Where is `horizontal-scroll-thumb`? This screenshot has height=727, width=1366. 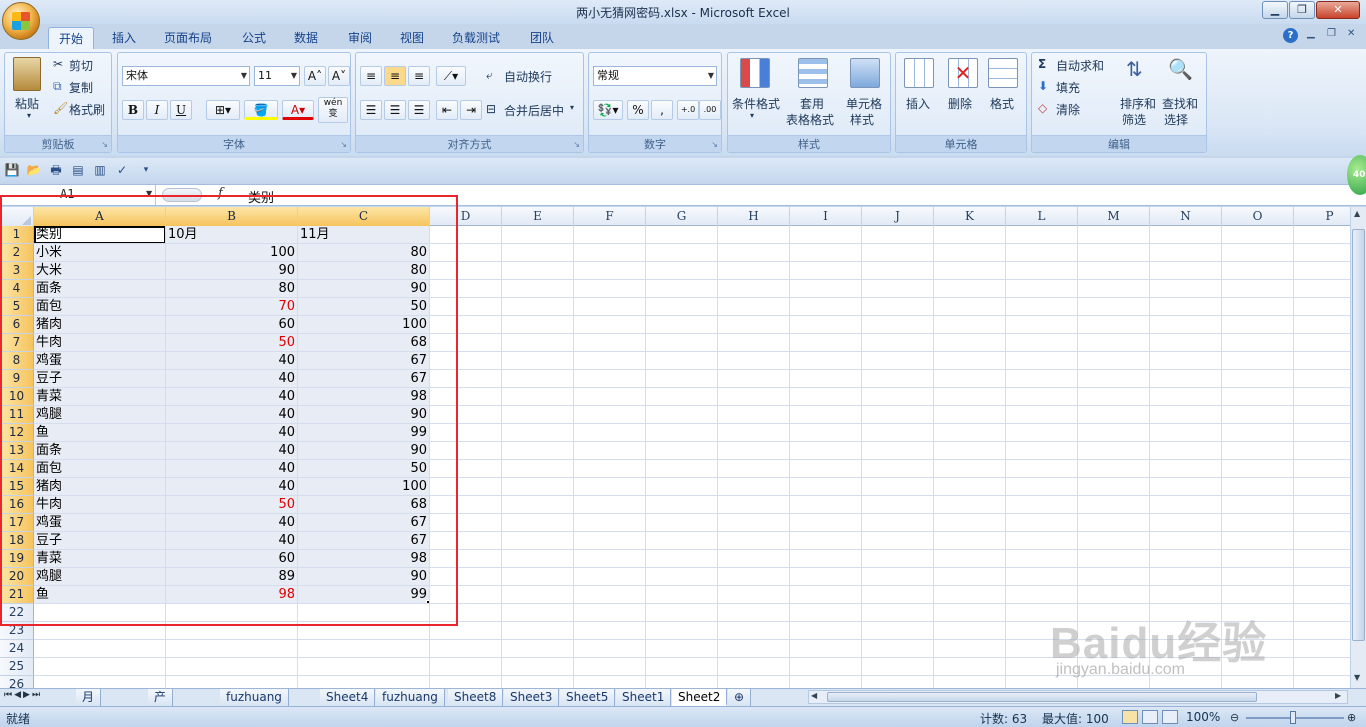 horizontal-scroll-thumb is located at coordinates (1042, 697).